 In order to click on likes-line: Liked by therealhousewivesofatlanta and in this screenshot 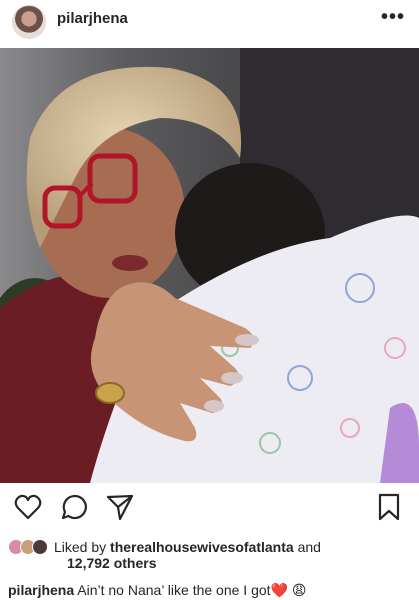, I will do `click(164, 547)`.